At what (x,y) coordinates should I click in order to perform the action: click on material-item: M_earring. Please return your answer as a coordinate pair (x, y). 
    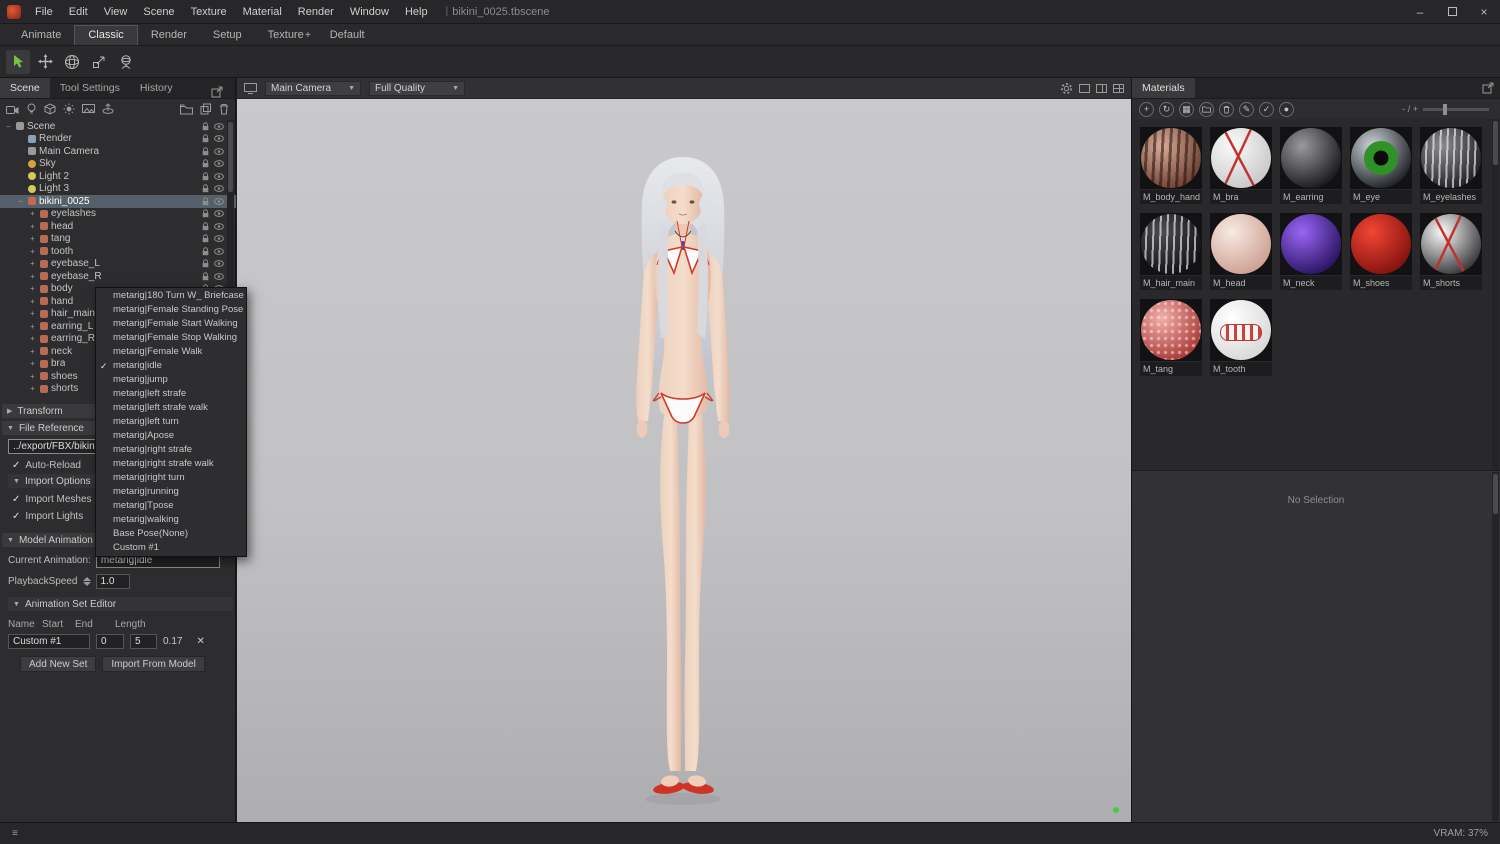
    Looking at the image, I should click on (1311, 165).